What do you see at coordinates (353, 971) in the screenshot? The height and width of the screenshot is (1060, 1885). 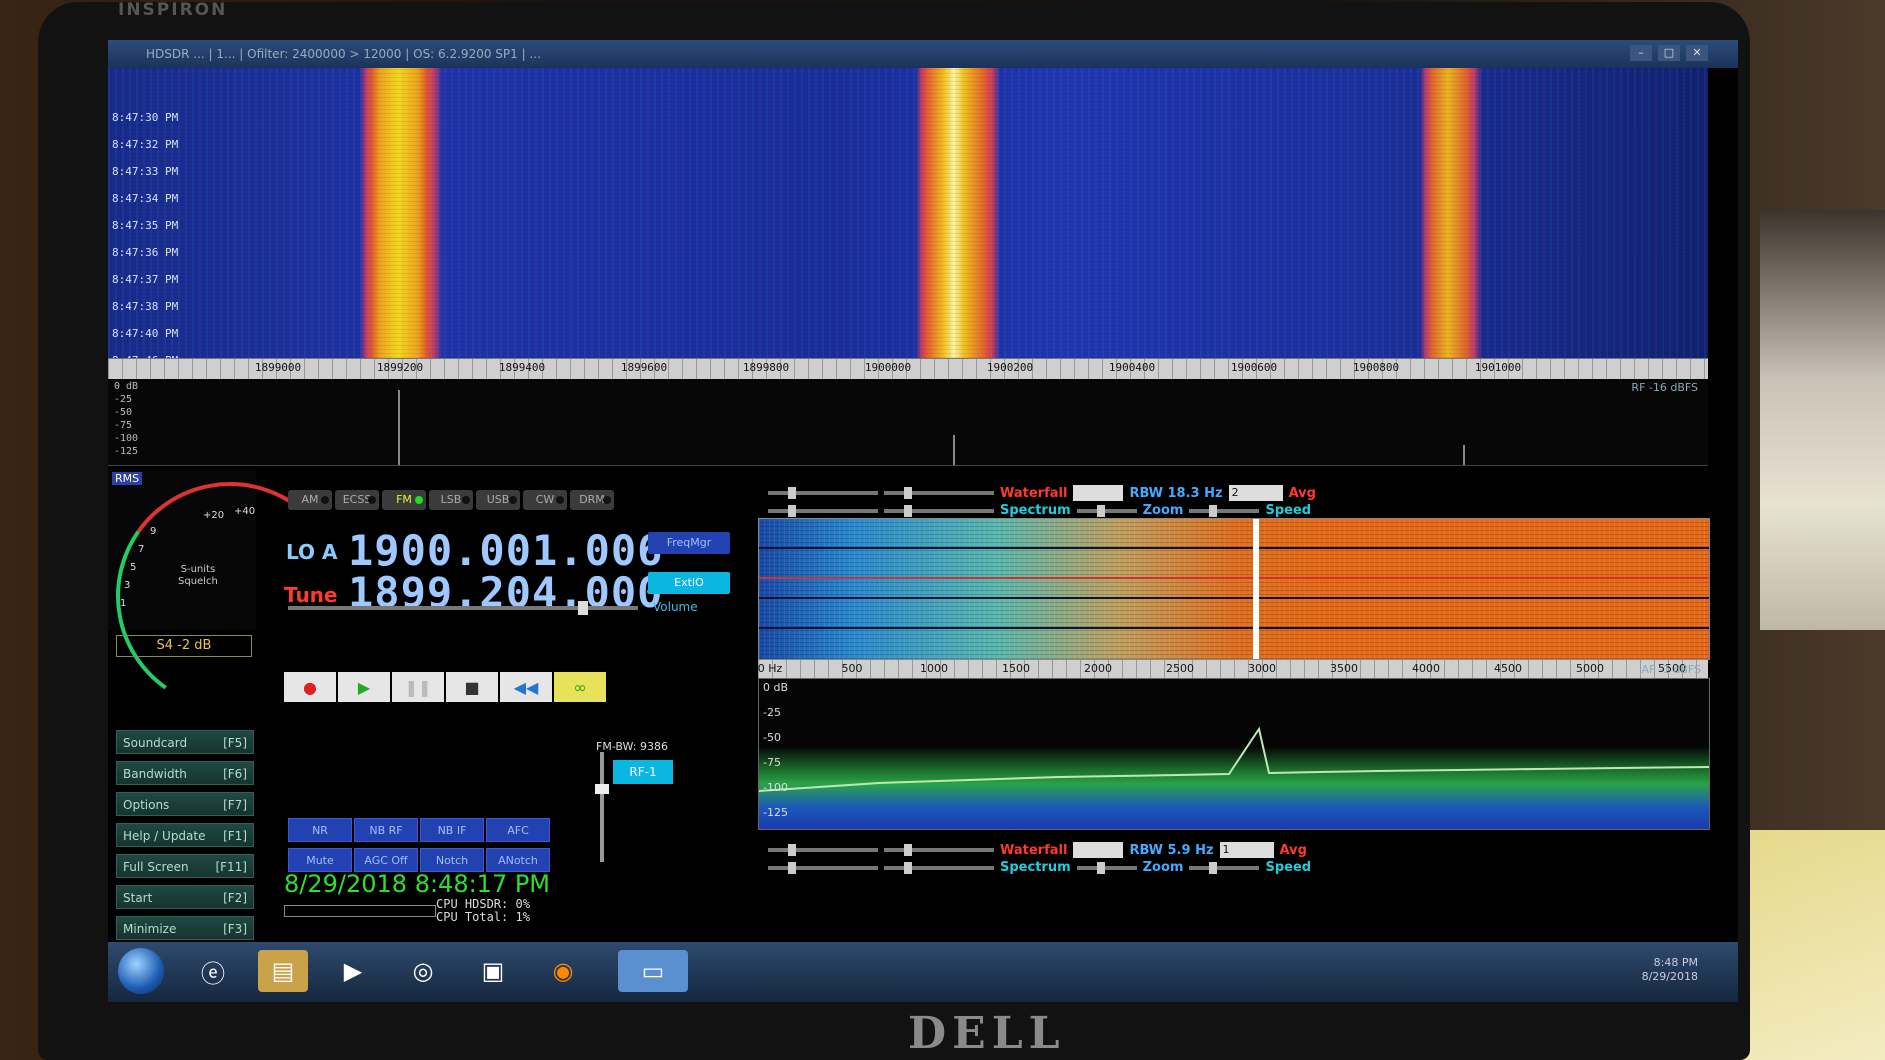 I see `media-player-icon: ▶` at bounding box center [353, 971].